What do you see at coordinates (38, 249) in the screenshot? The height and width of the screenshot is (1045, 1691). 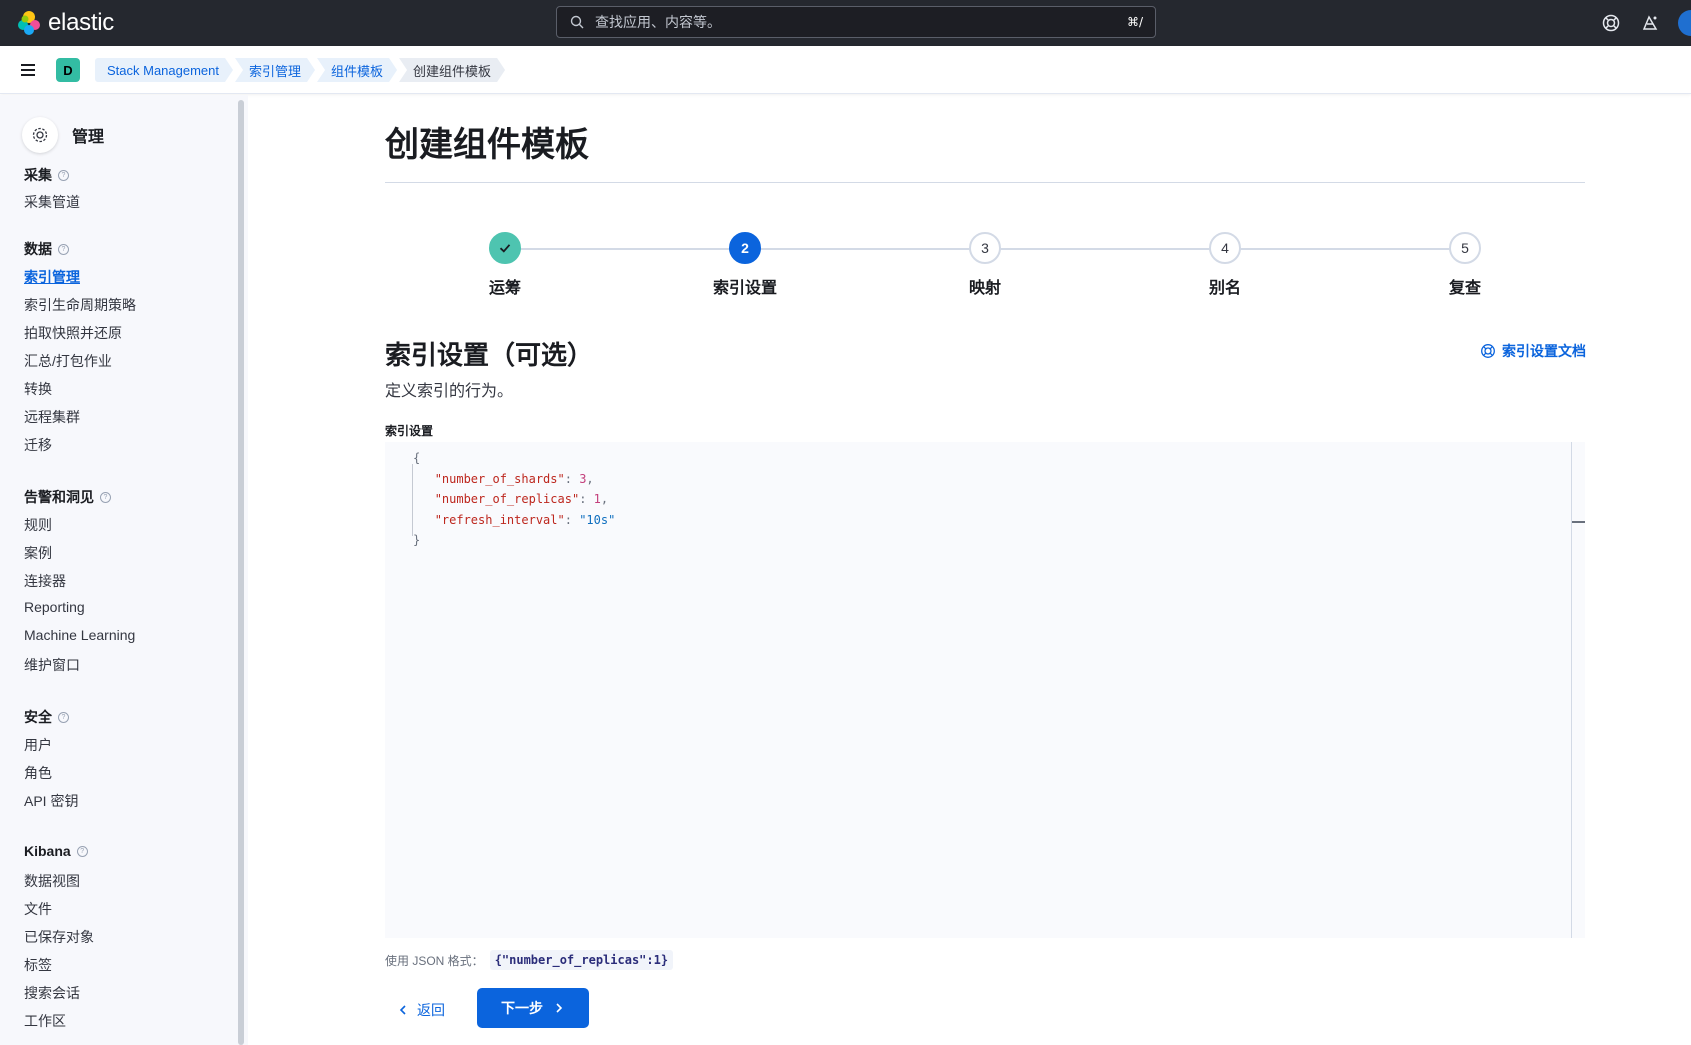 I see `section-label: 数据` at bounding box center [38, 249].